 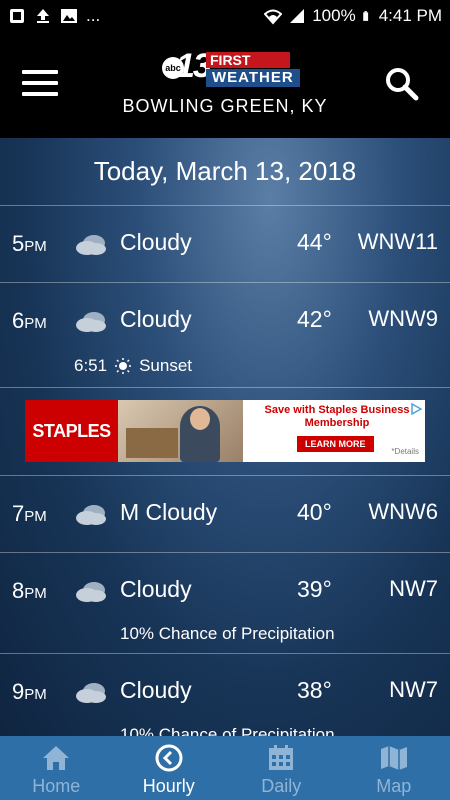 I want to click on image-icon, so click(x=69, y=16).